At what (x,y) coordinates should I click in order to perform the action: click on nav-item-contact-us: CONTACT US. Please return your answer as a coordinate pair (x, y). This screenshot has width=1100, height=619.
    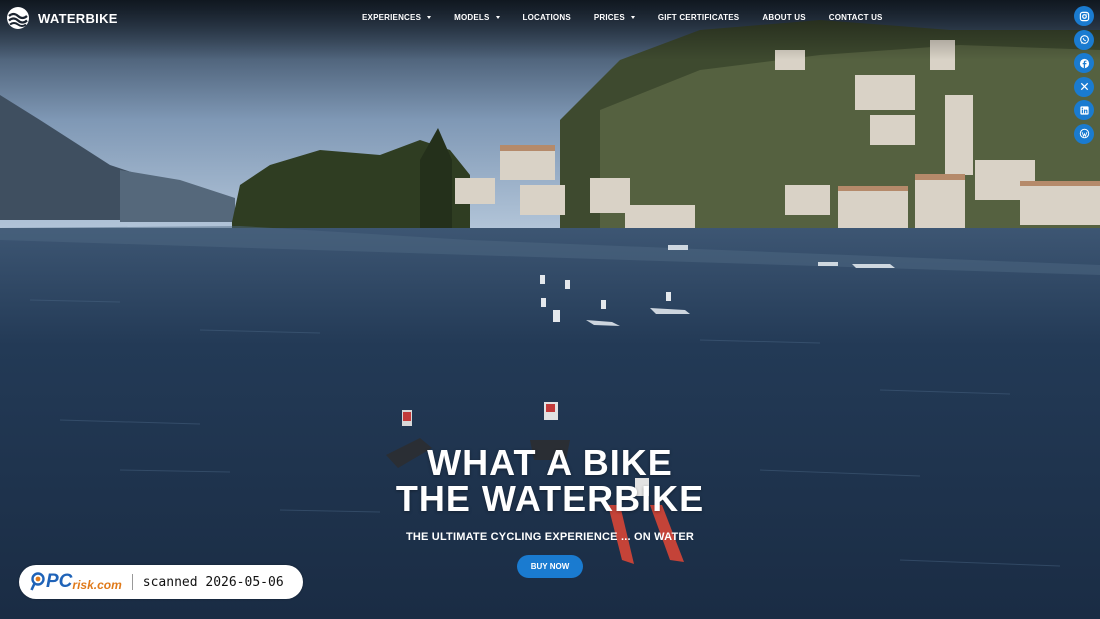
    Looking at the image, I should click on (856, 17).